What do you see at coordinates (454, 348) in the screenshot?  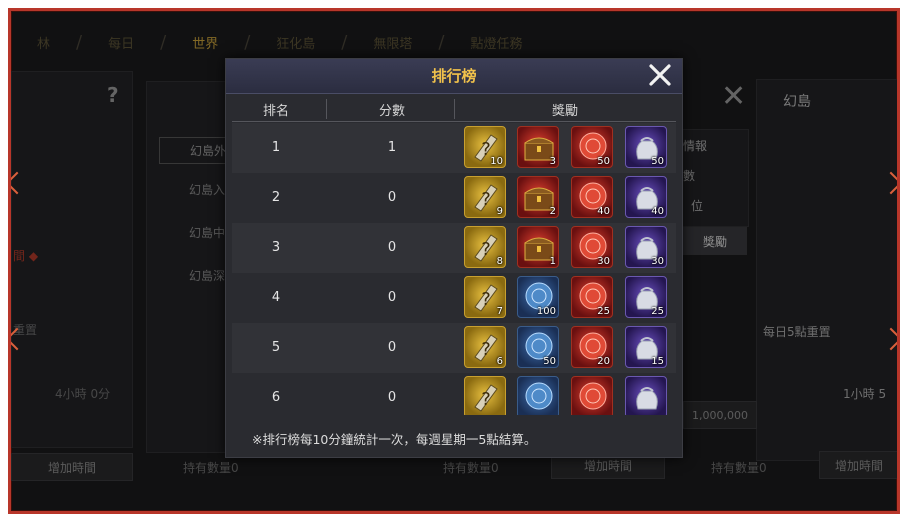 I see `table-row: 5 0? 6 50 20 15` at bounding box center [454, 348].